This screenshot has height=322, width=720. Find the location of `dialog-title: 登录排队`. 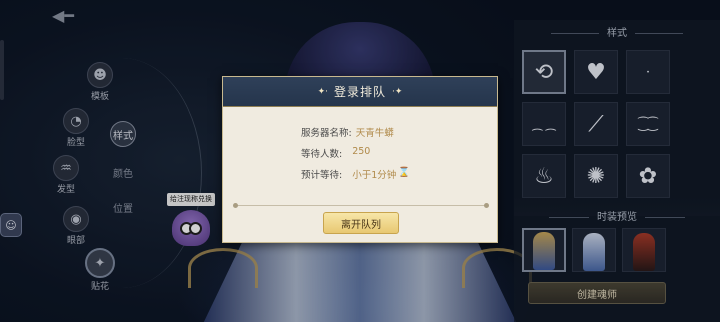

dialog-title: 登录排队 is located at coordinates (359, 92).